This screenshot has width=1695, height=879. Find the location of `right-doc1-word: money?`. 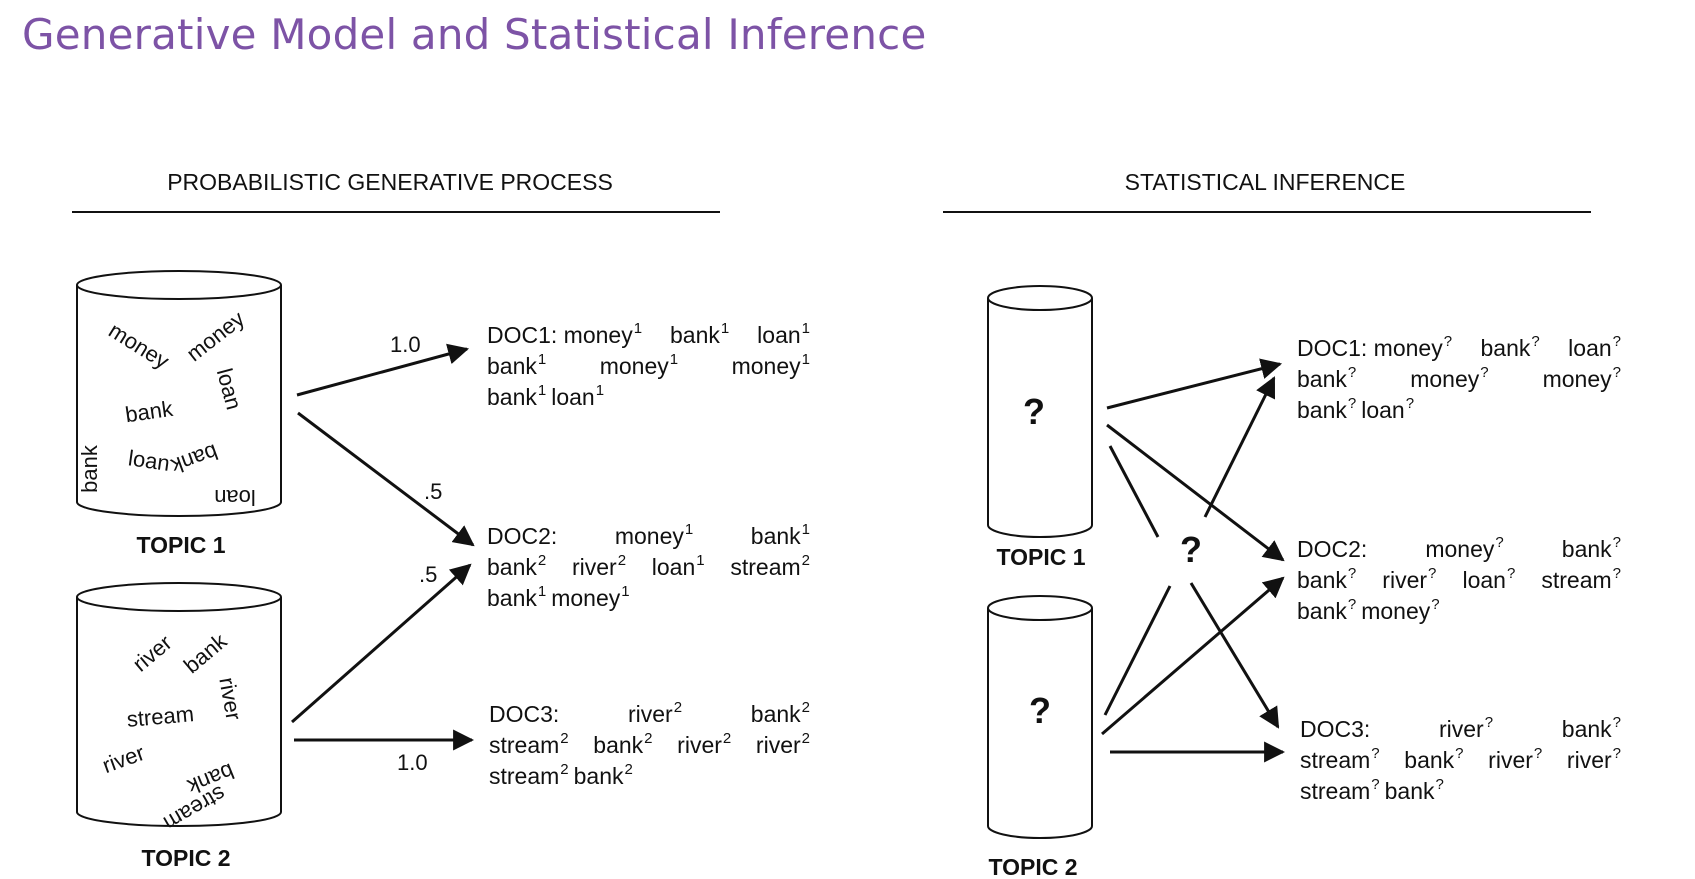

right-doc1-word: money? is located at coordinates (1582, 378).